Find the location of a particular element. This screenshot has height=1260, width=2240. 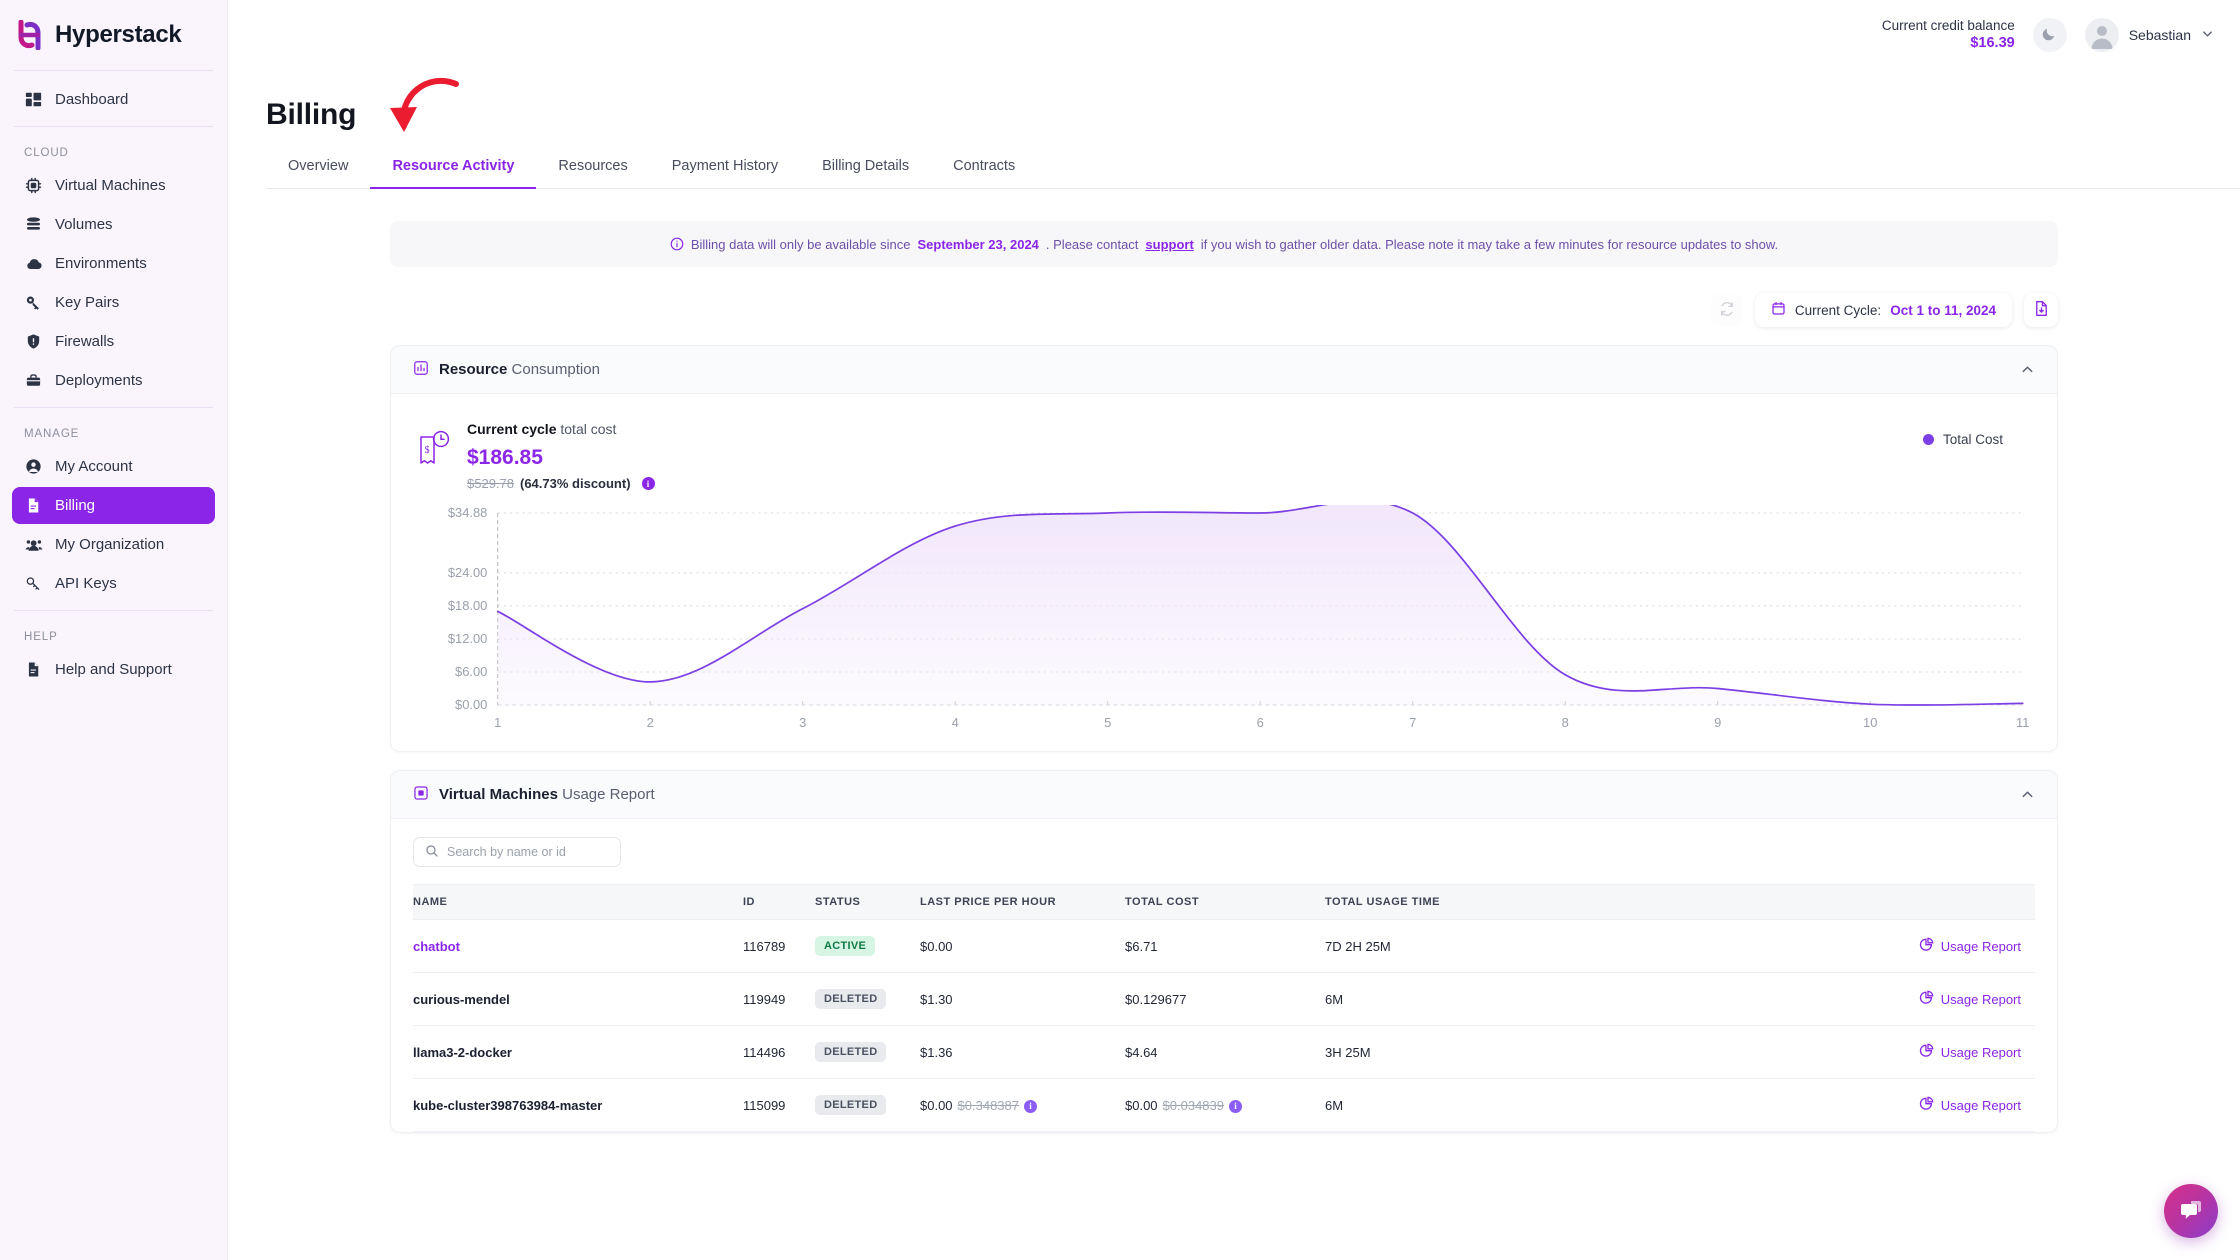

search-input is located at coordinates (528, 852).